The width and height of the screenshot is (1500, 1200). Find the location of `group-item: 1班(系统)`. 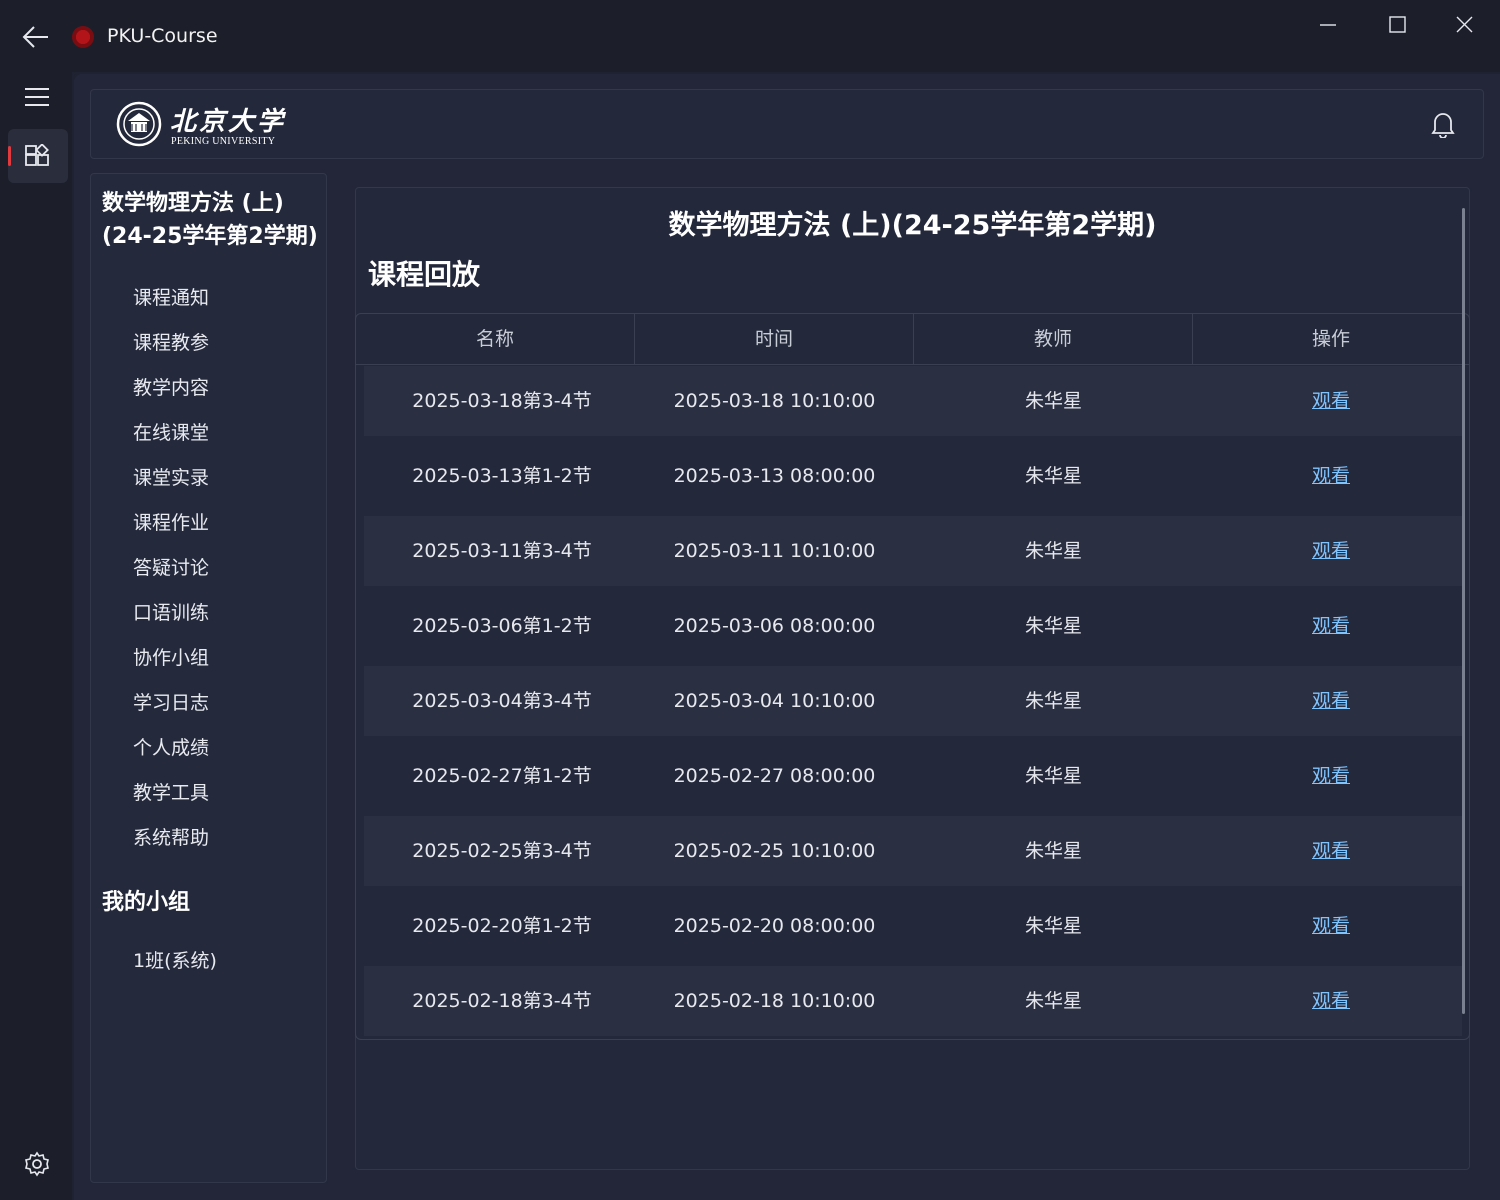

group-item: 1班(系统) is located at coordinates (175, 959).